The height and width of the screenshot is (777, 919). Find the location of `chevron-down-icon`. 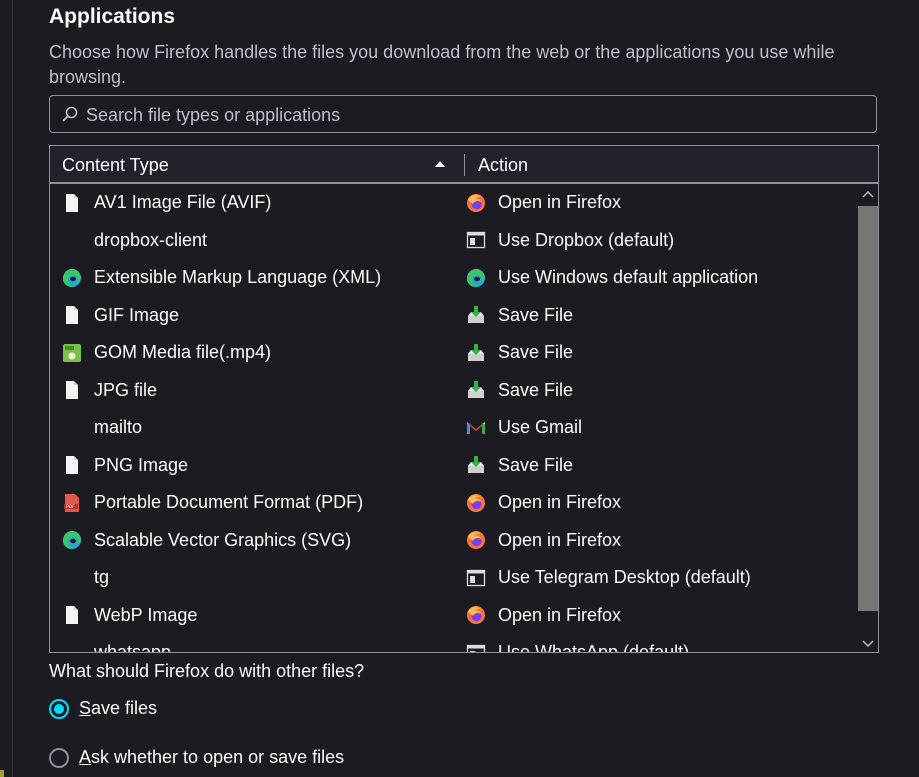

chevron-down-icon is located at coordinates (868, 644).